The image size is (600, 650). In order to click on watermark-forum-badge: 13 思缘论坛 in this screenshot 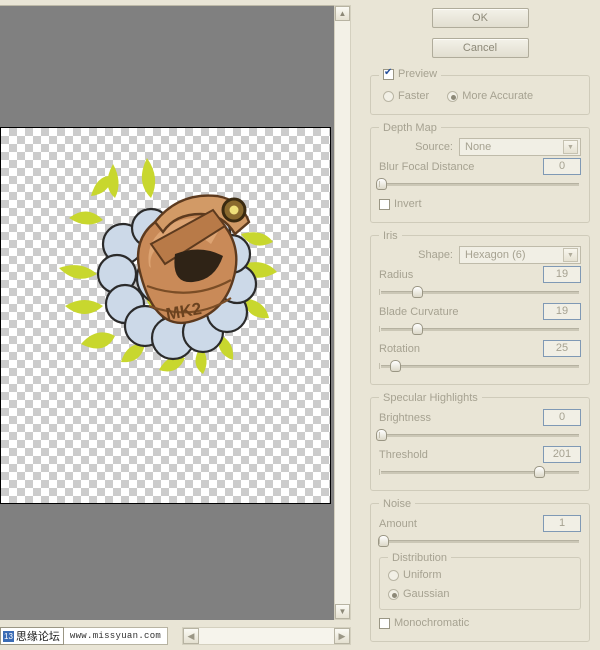, I will do `click(32, 636)`.